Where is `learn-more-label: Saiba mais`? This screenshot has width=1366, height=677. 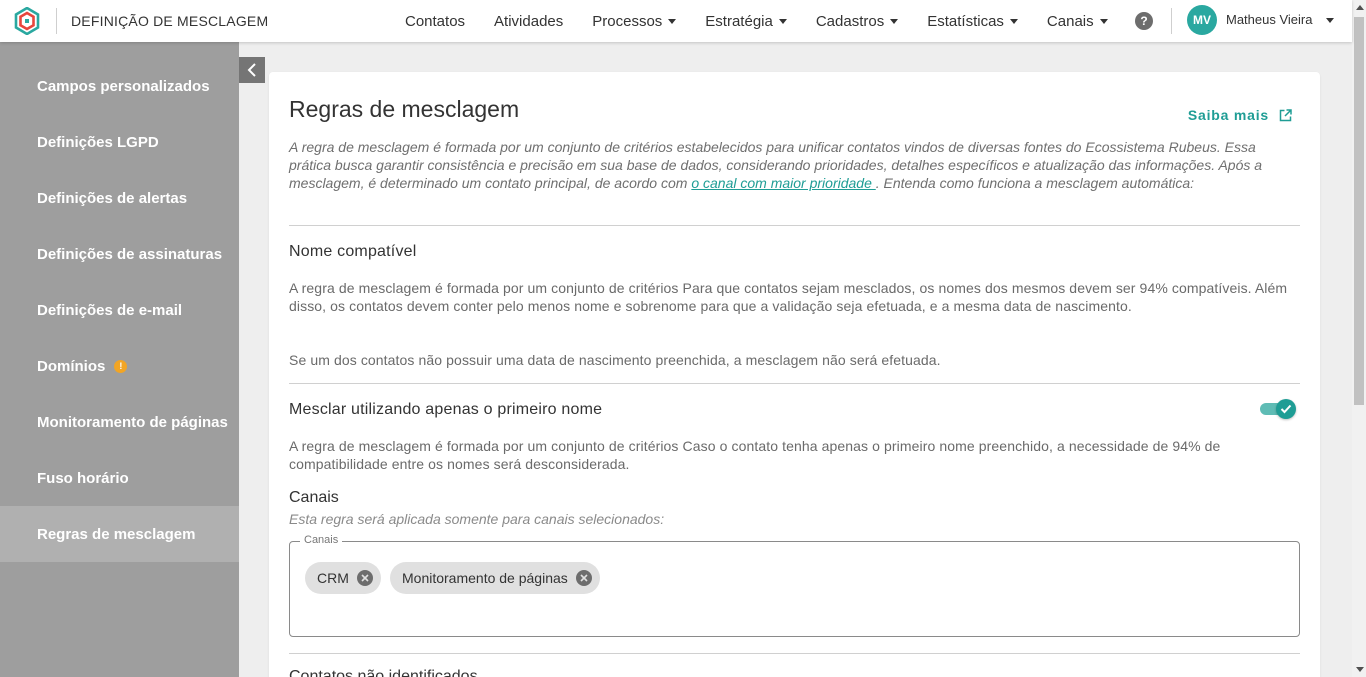 learn-more-label: Saiba mais is located at coordinates (1228, 115).